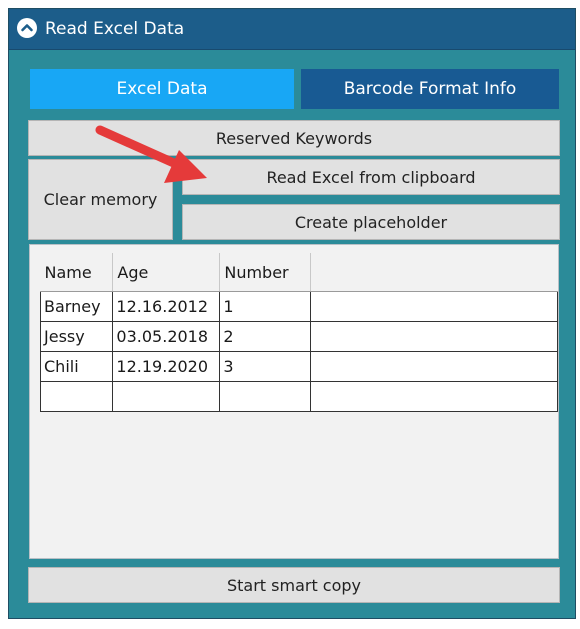 This screenshot has height=629, width=580. Describe the element at coordinates (434, 272) in the screenshot. I see `column-header-filler` at that location.